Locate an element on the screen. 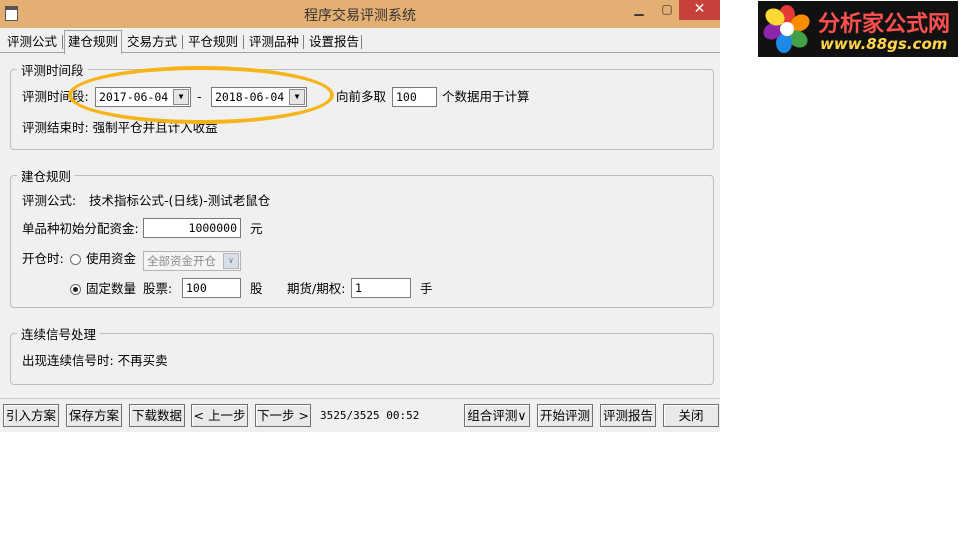 The height and width of the screenshot is (540, 960). start-date-picker: 2017-06-04 ▼ is located at coordinates (143, 97).